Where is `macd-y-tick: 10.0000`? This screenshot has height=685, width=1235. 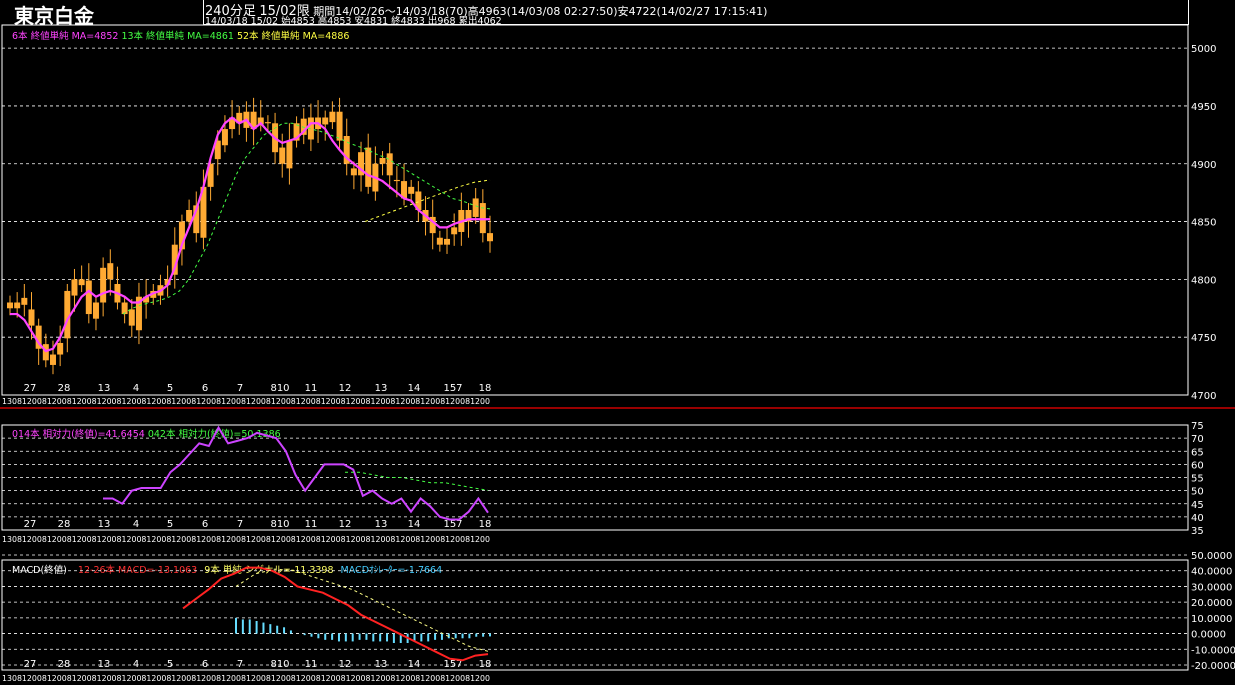
macd-y-tick: 10.0000 is located at coordinates (1211, 619).